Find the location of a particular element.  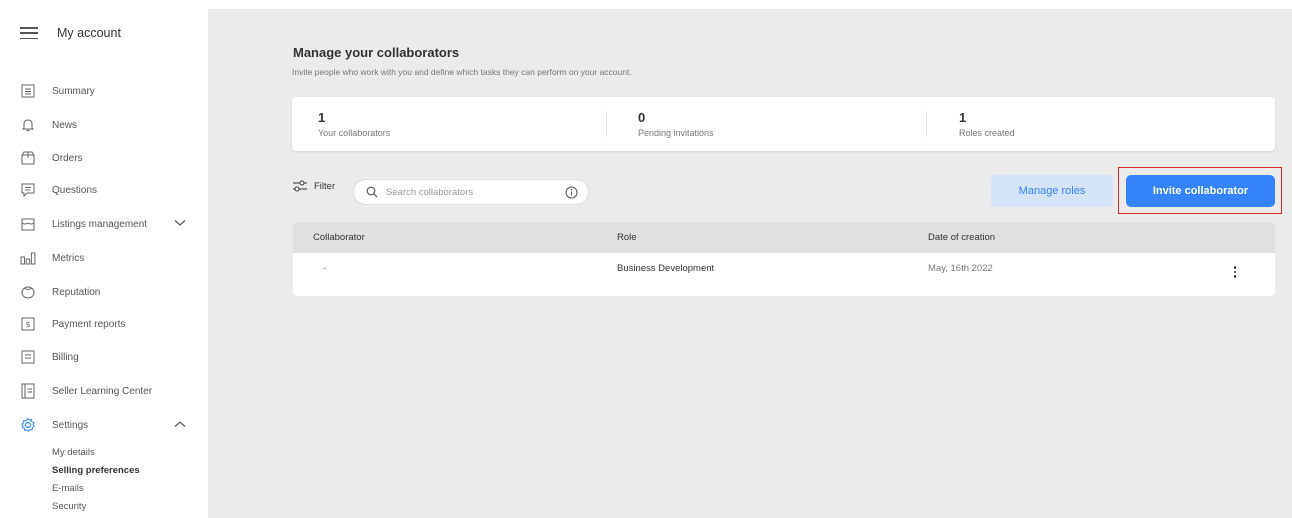

manage-roles-button: Manage roles is located at coordinates (1052, 191).